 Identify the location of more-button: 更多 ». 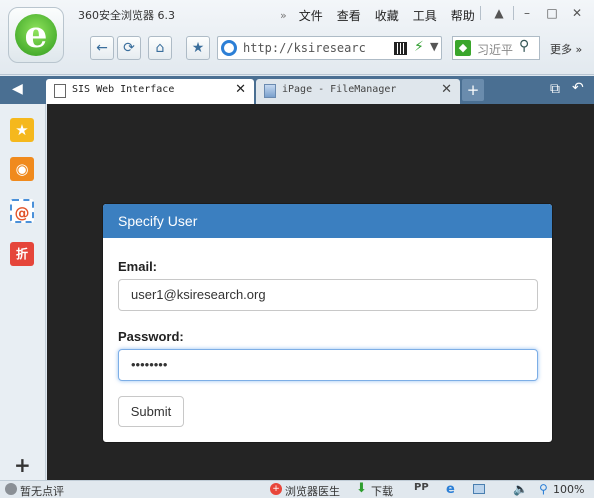
(566, 49).